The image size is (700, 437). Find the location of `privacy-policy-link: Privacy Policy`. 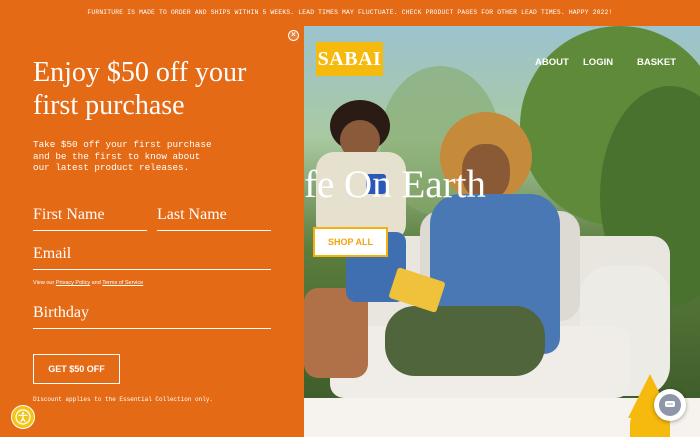

privacy-policy-link: Privacy Policy is located at coordinates (73, 283).